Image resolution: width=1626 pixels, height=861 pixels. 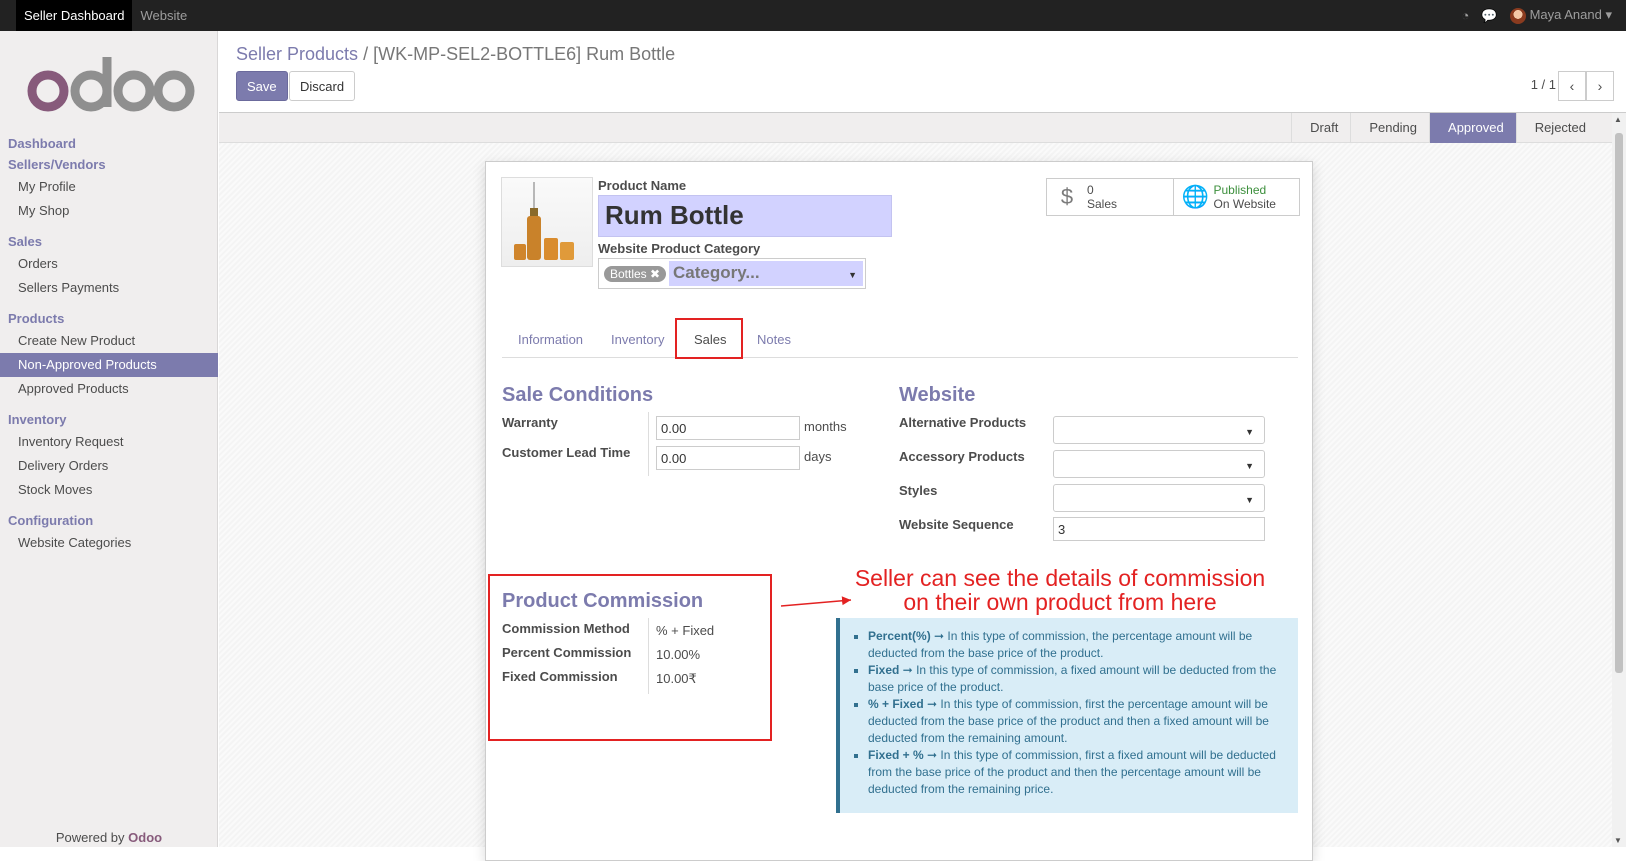 What do you see at coordinates (637, 339) in the screenshot?
I see `tab-inventory: Inventory` at bounding box center [637, 339].